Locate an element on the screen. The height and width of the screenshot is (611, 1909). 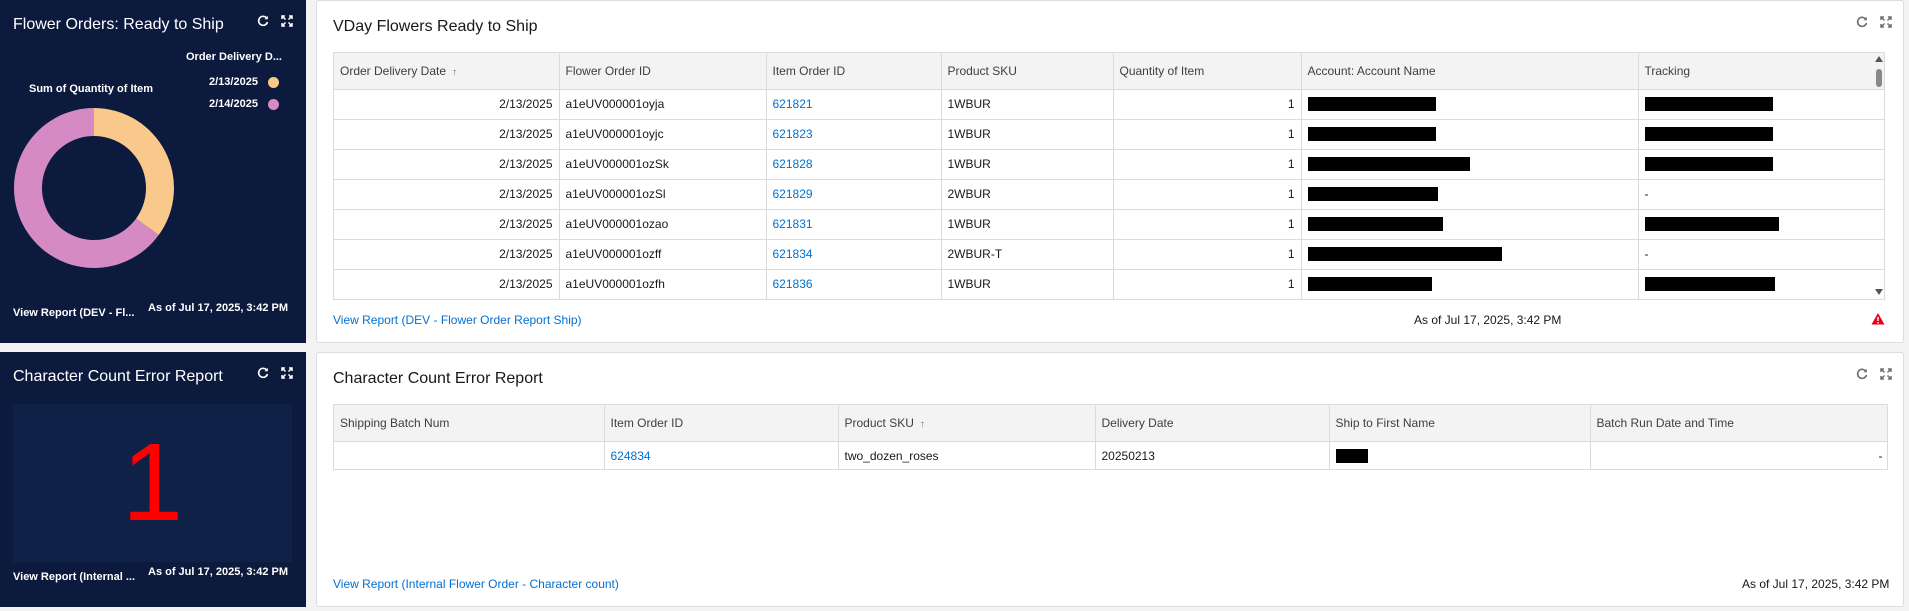
column-header: Product SKU ↑ is located at coordinates (967, 423).